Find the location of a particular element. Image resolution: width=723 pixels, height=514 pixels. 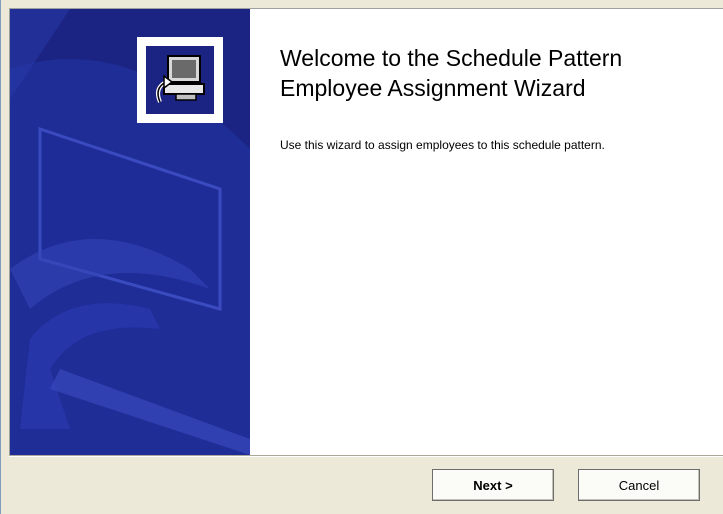

next-button: Next > is located at coordinates (493, 485).